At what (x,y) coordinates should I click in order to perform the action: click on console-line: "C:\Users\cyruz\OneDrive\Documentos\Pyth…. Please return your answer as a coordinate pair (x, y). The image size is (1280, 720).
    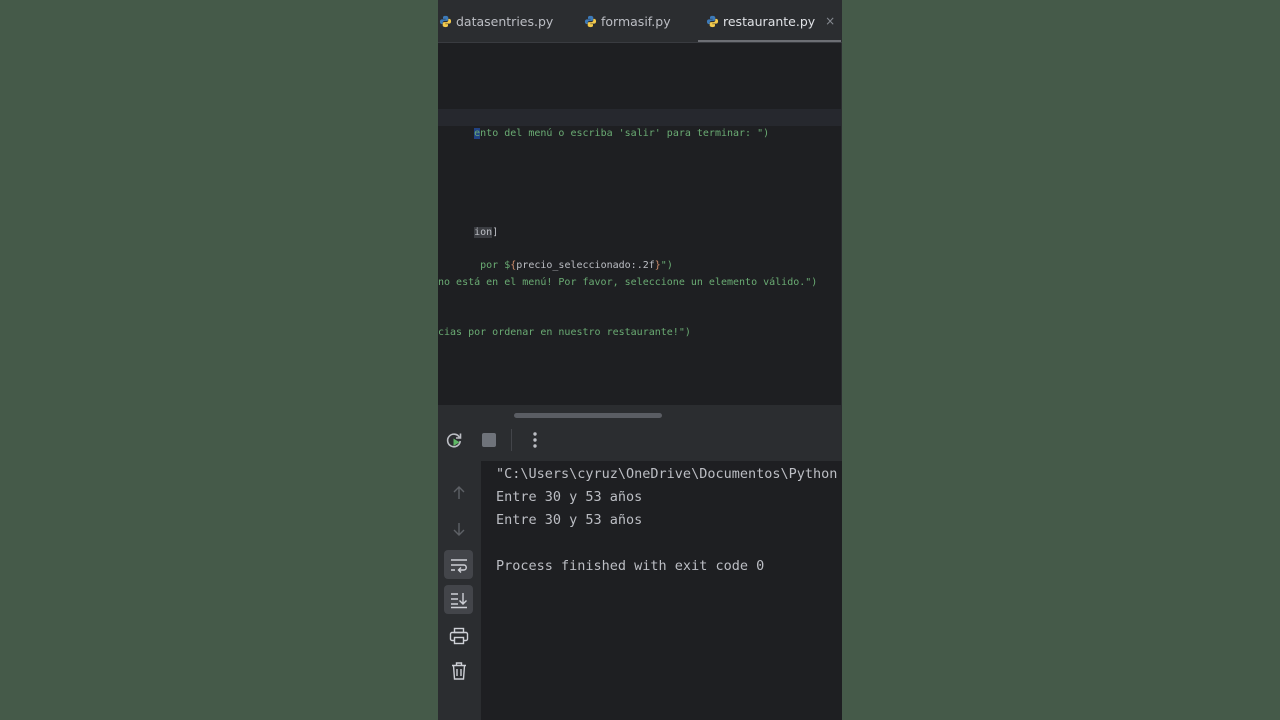
    Looking at the image, I should click on (667, 474).